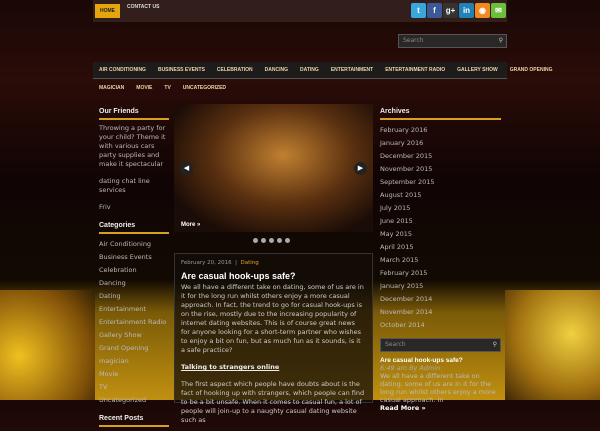 This screenshot has width=600, height=431. What do you see at coordinates (134, 244) in the screenshot?
I see `category-link: Air Conditioning` at bounding box center [134, 244].